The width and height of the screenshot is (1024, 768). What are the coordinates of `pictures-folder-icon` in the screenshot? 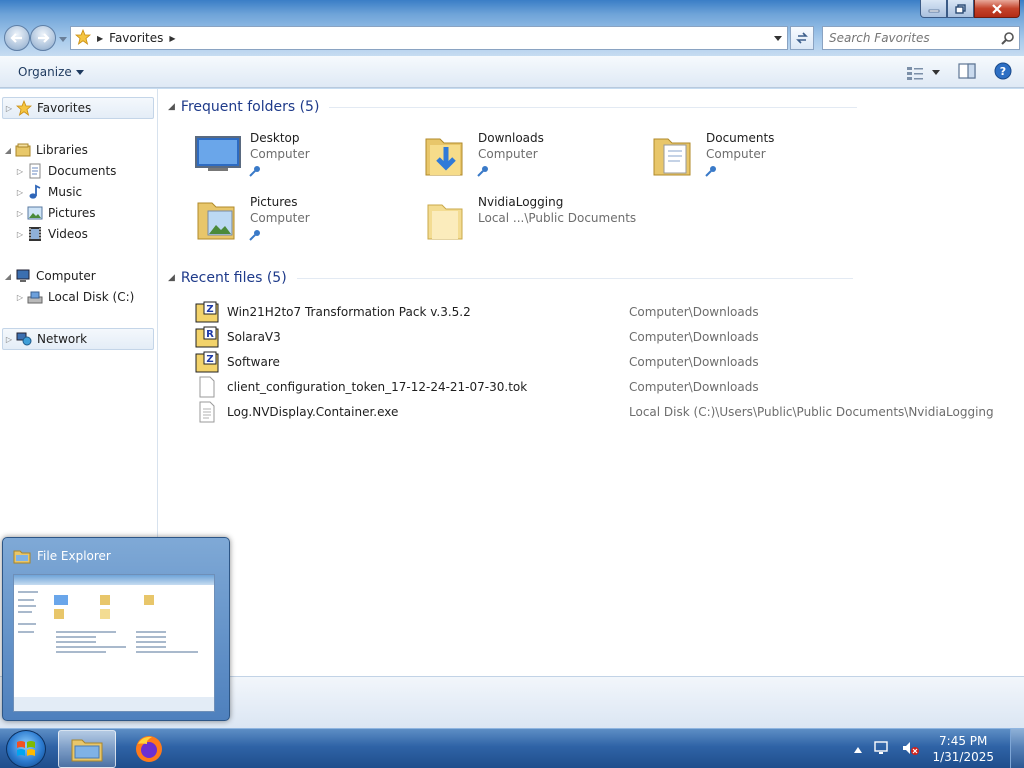 It's located at (219, 219).